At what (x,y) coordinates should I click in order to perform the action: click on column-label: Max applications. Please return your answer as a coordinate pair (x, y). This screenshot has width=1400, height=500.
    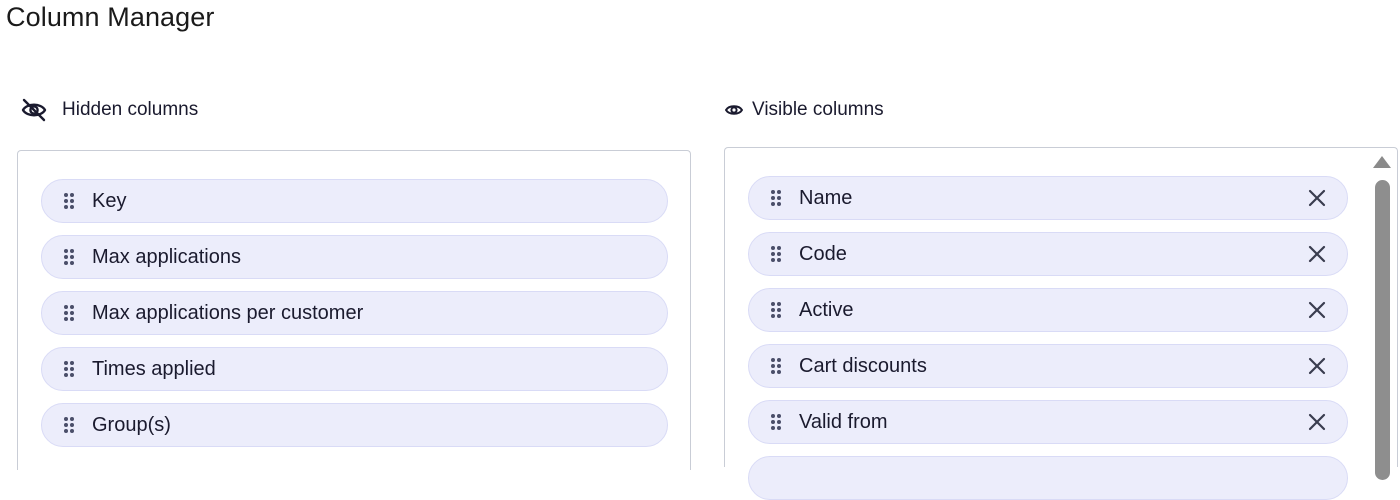
    Looking at the image, I should click on (166, 256).